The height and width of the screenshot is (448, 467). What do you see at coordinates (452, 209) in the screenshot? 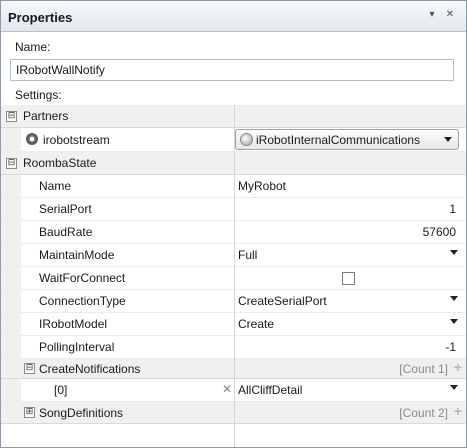
I see `property-value: 1` at bounding box center [452, 209].